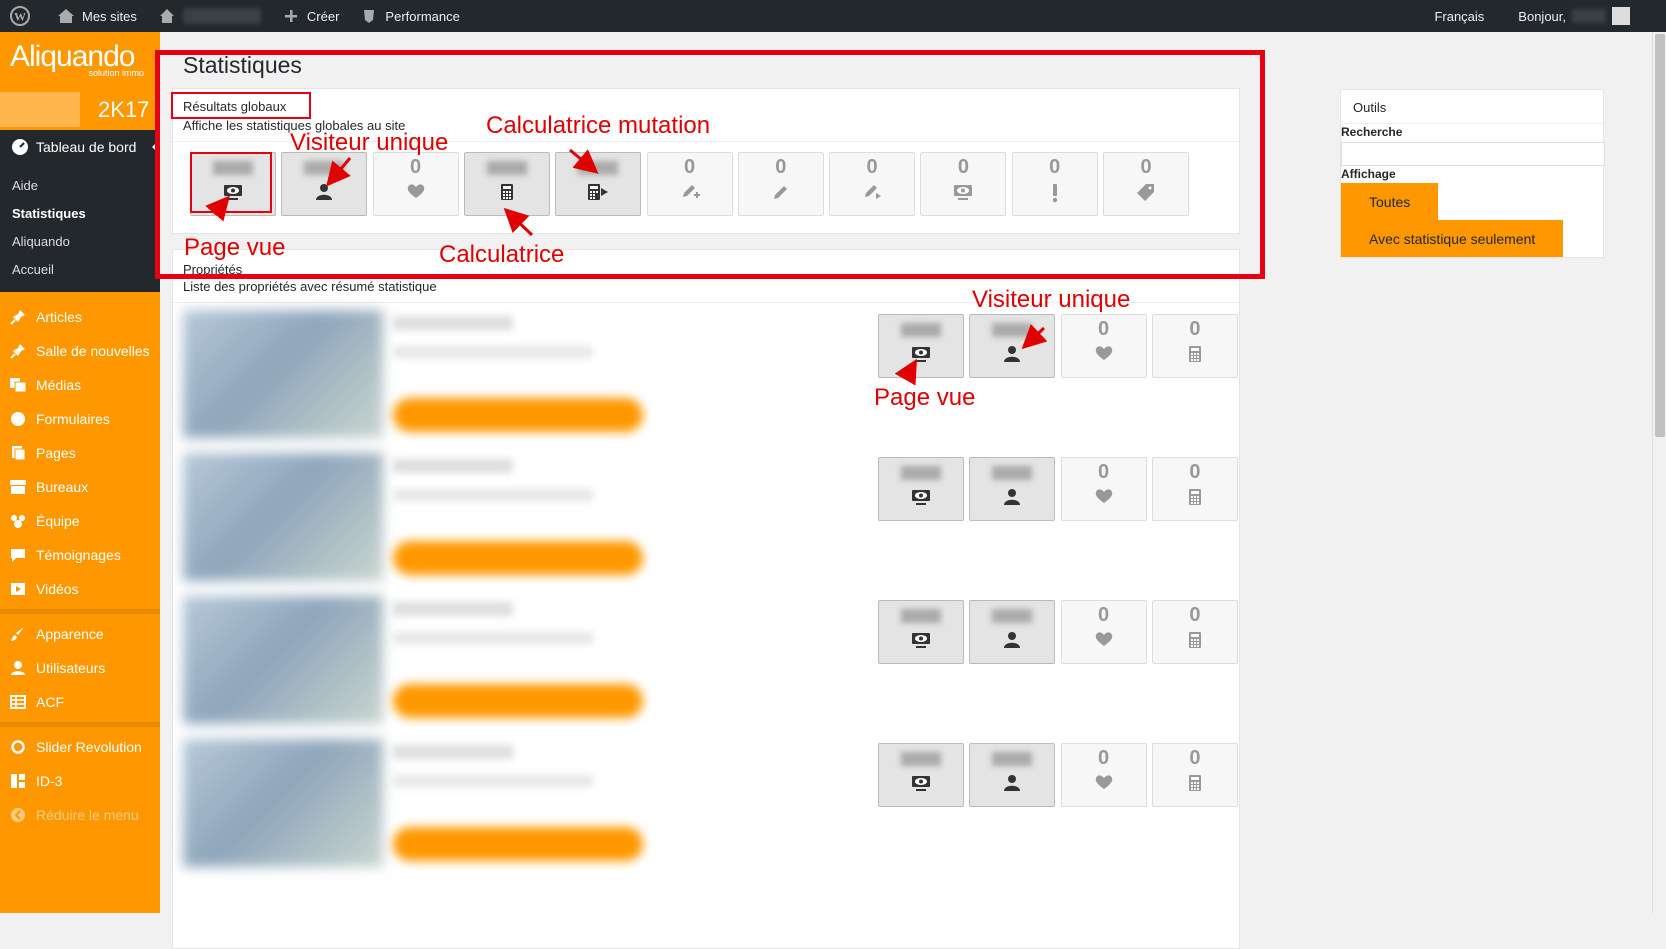 The height and width of the screenshot is (949, 1666). Describe the element at coordinates (241, 105) in the screenshot. I see `annotation-title-box` at that location.